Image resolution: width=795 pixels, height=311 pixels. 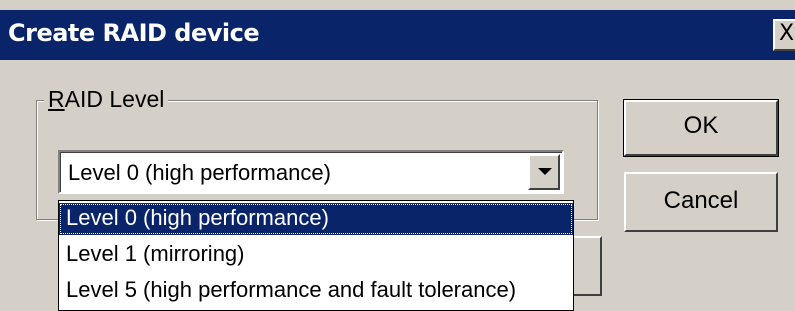 I want to click on close-icon: X, so click(x=787, y=33).